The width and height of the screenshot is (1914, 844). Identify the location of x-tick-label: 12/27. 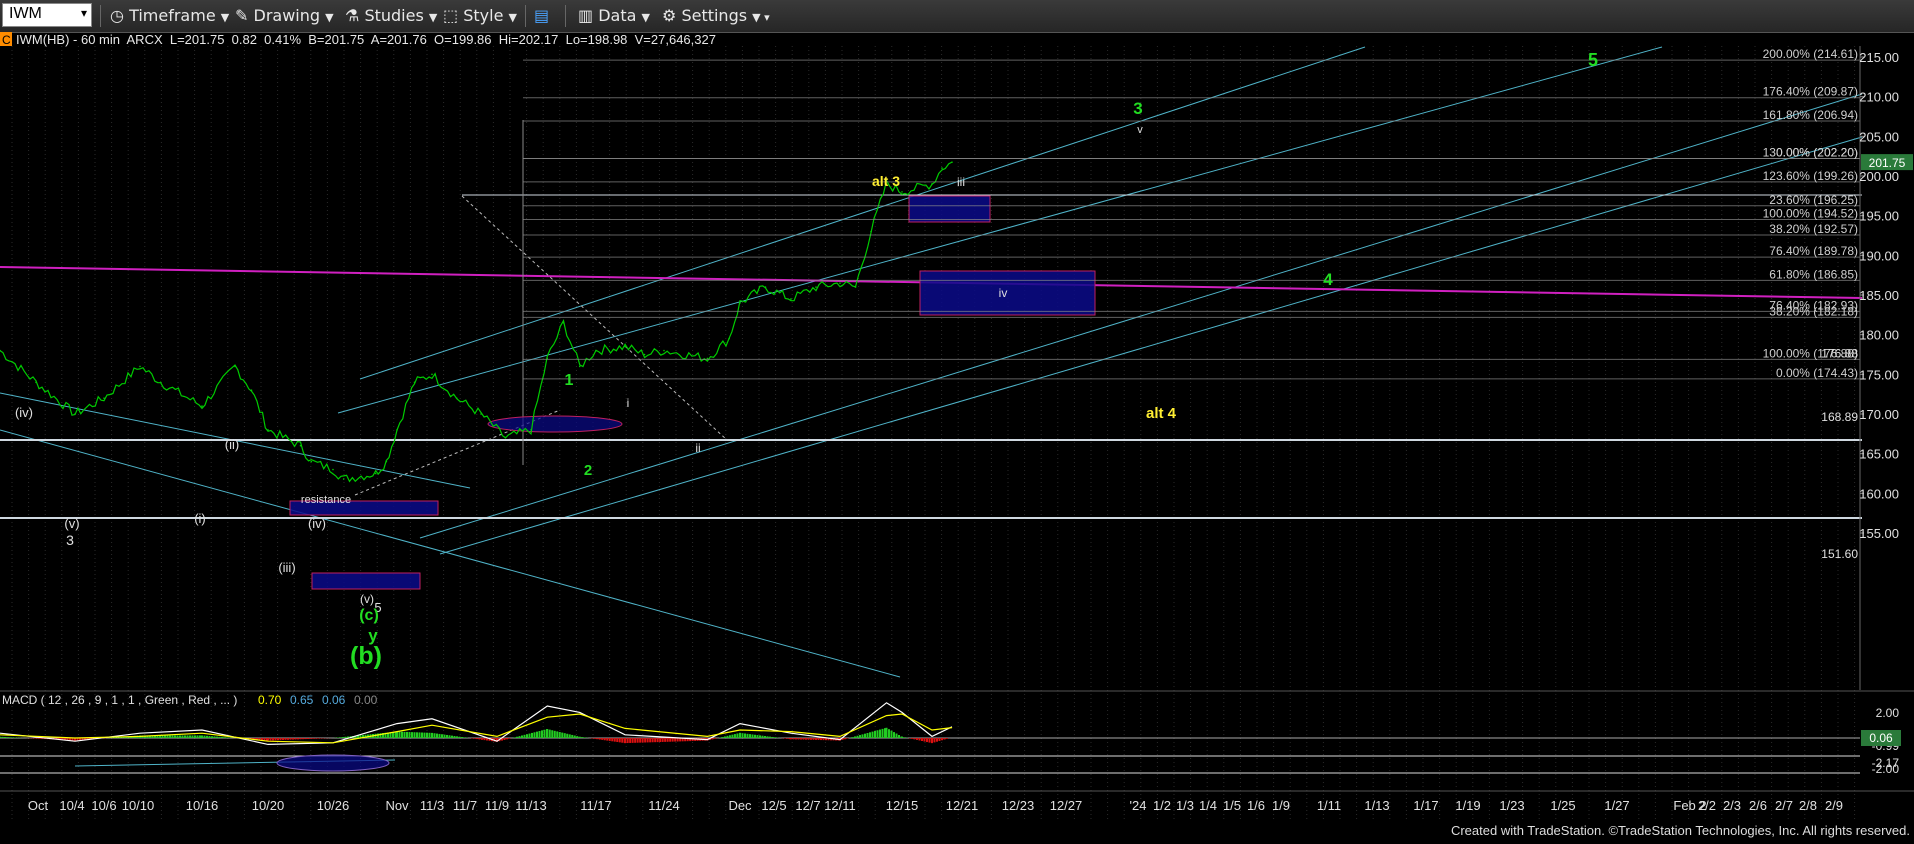
(1066, 805).